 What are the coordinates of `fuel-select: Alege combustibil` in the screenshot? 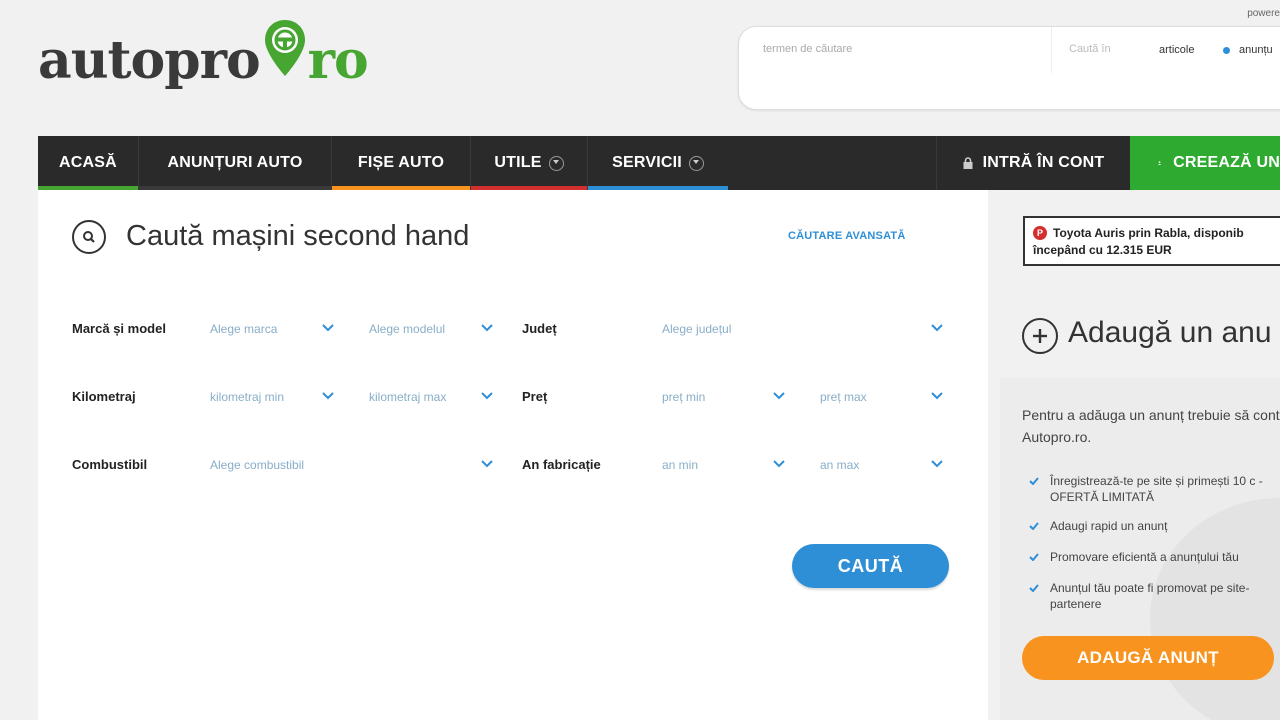 It's located at (257, 465).